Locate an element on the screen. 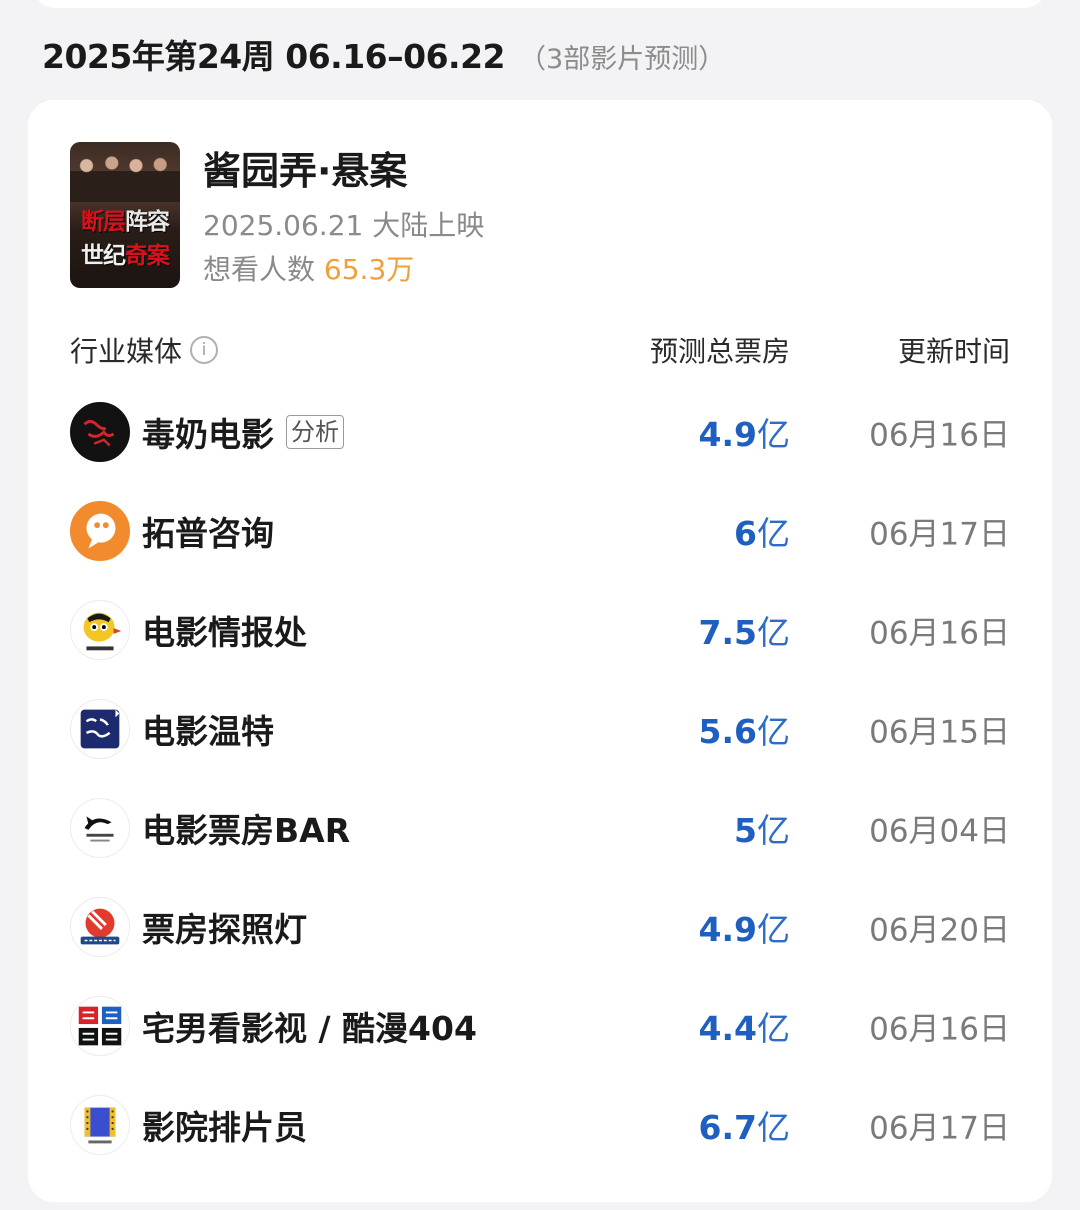 This screenshot has width=1080, height=1210. table-row: 拓普咨询 6亿 06月17日 is located at coordinates (540, 530).